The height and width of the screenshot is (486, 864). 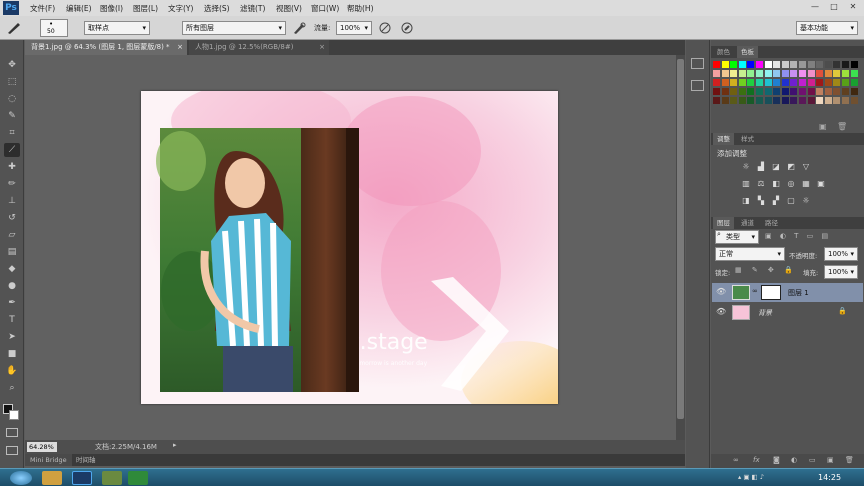 What do you see at coordinates (82, 478) in the screenshot?
I see `photoshop-taskbar-icon` at bounding box center [82, 478].